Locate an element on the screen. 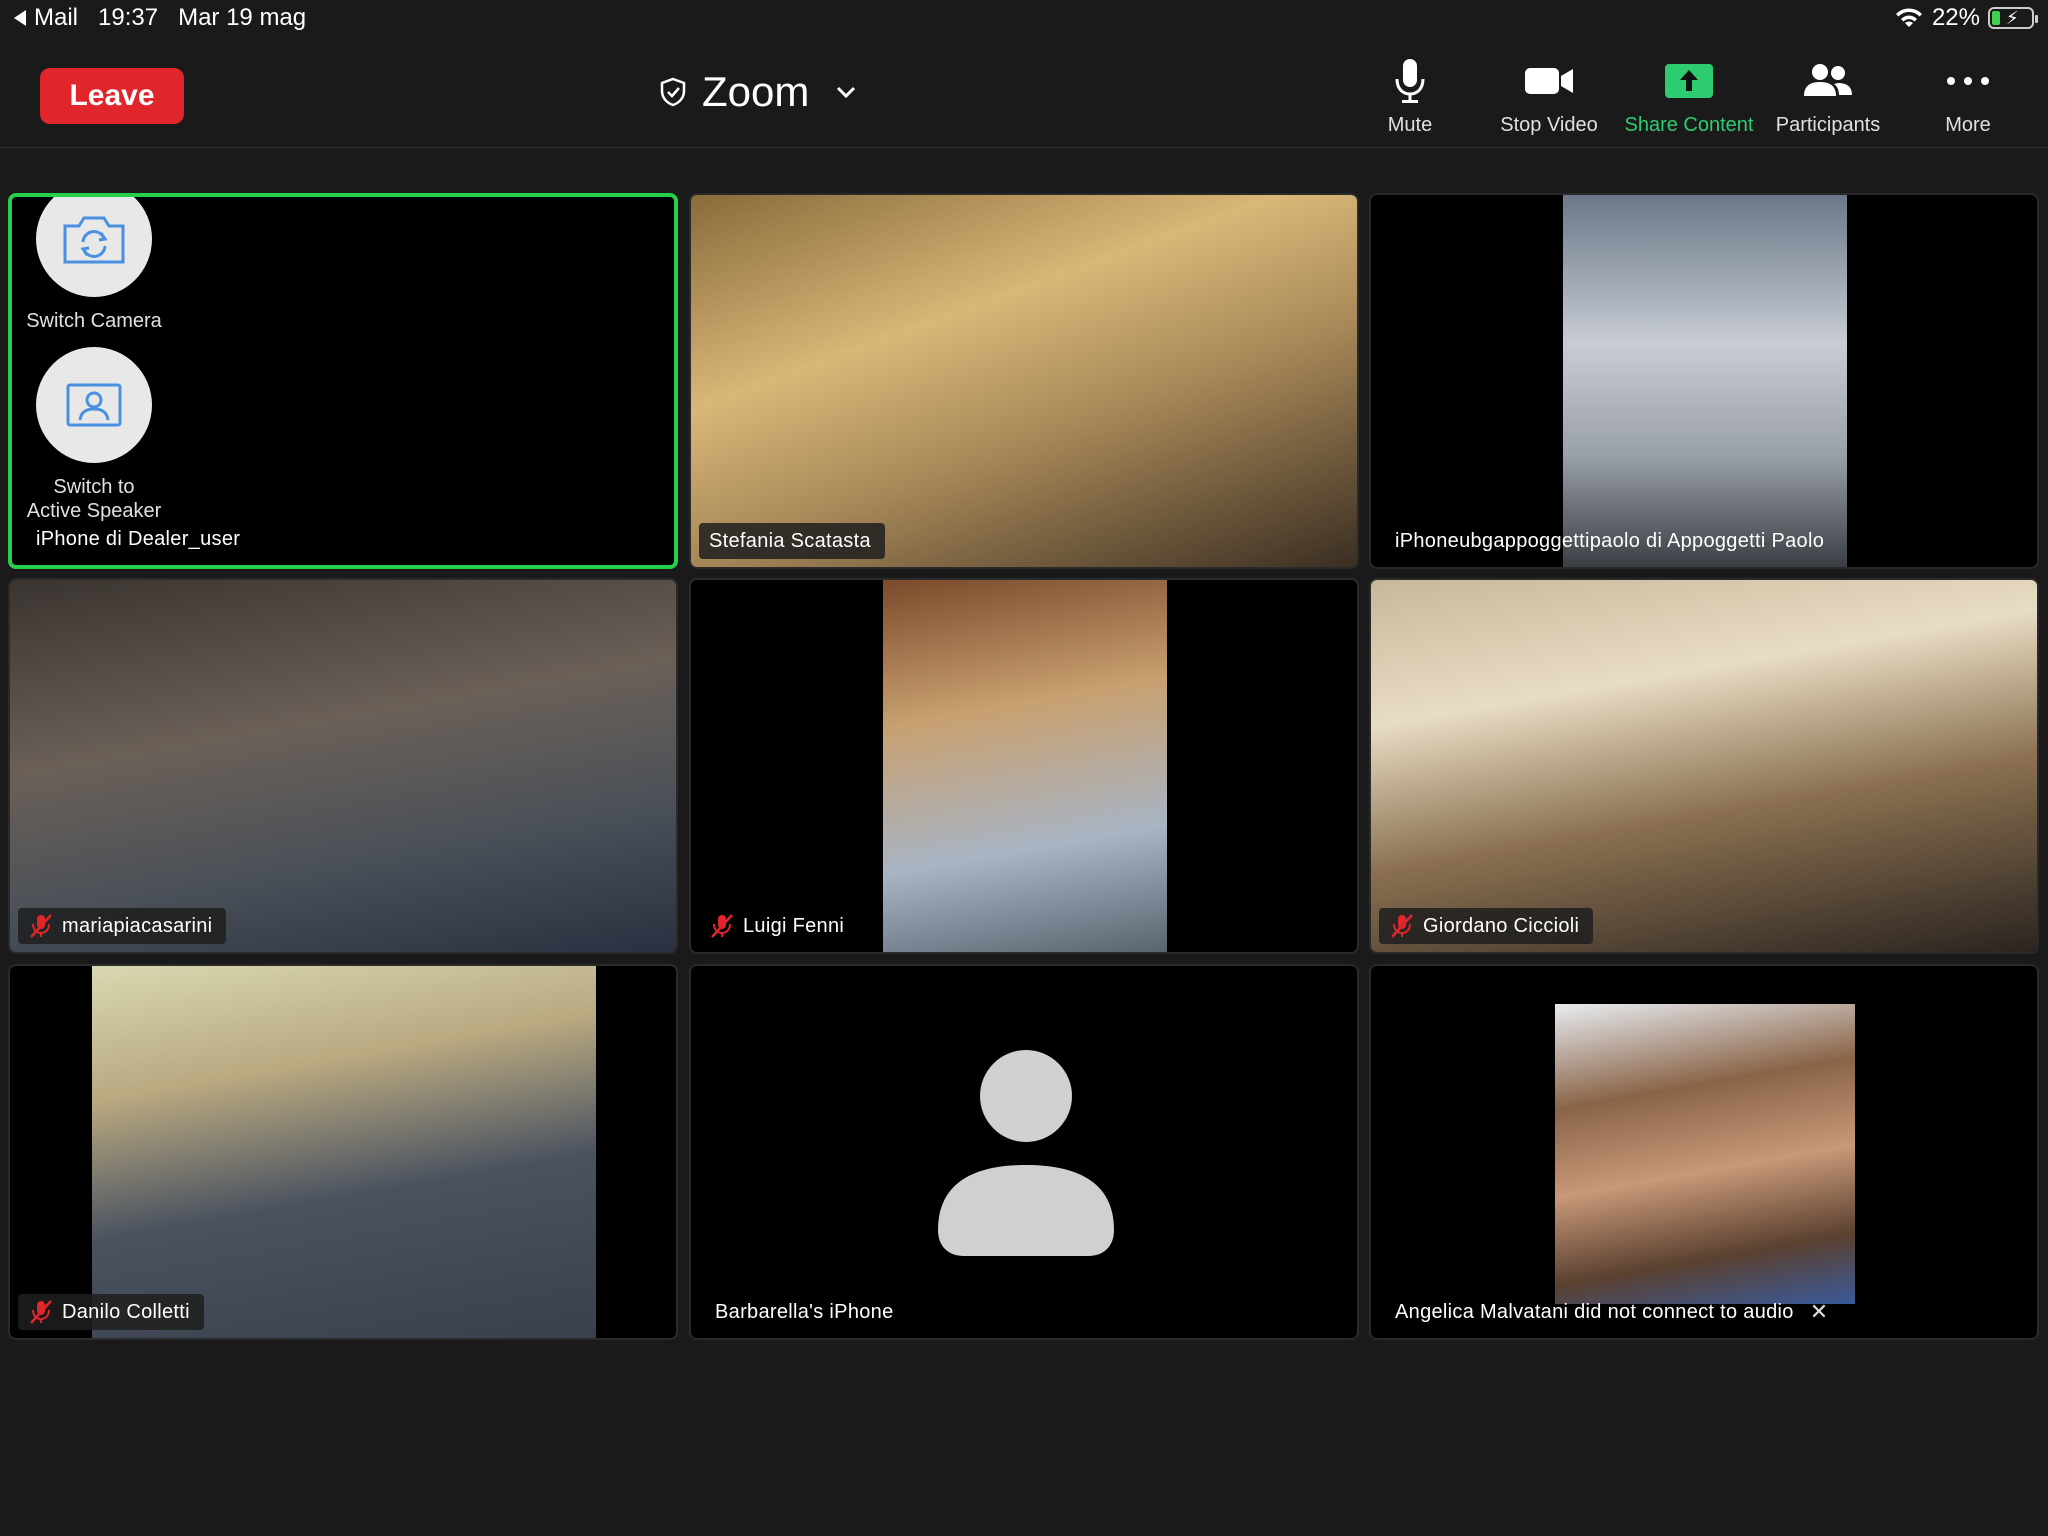 This screenshot has width=2048, height=1536. switch-camera-button: Switch Camera is located at coordinates (94, 265).